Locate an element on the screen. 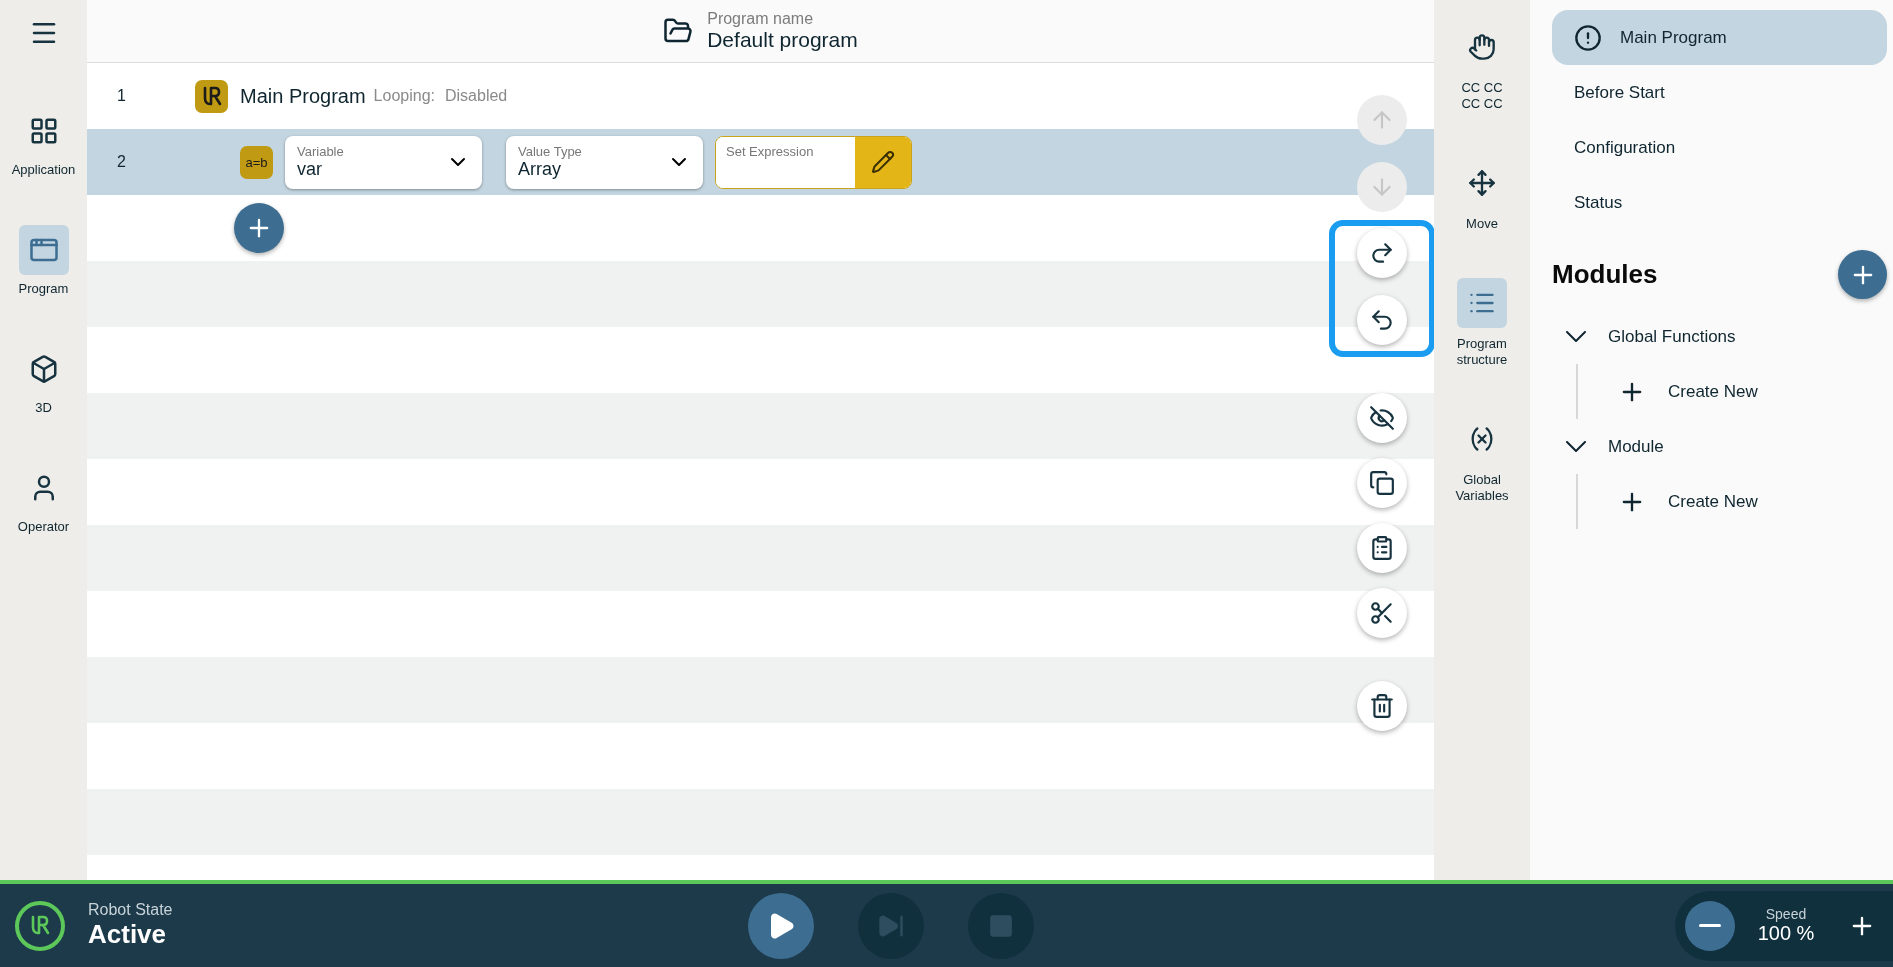 The width and height of the screenshot is (1893, 967). nav-item: Program is located at coordinates (43, 260).